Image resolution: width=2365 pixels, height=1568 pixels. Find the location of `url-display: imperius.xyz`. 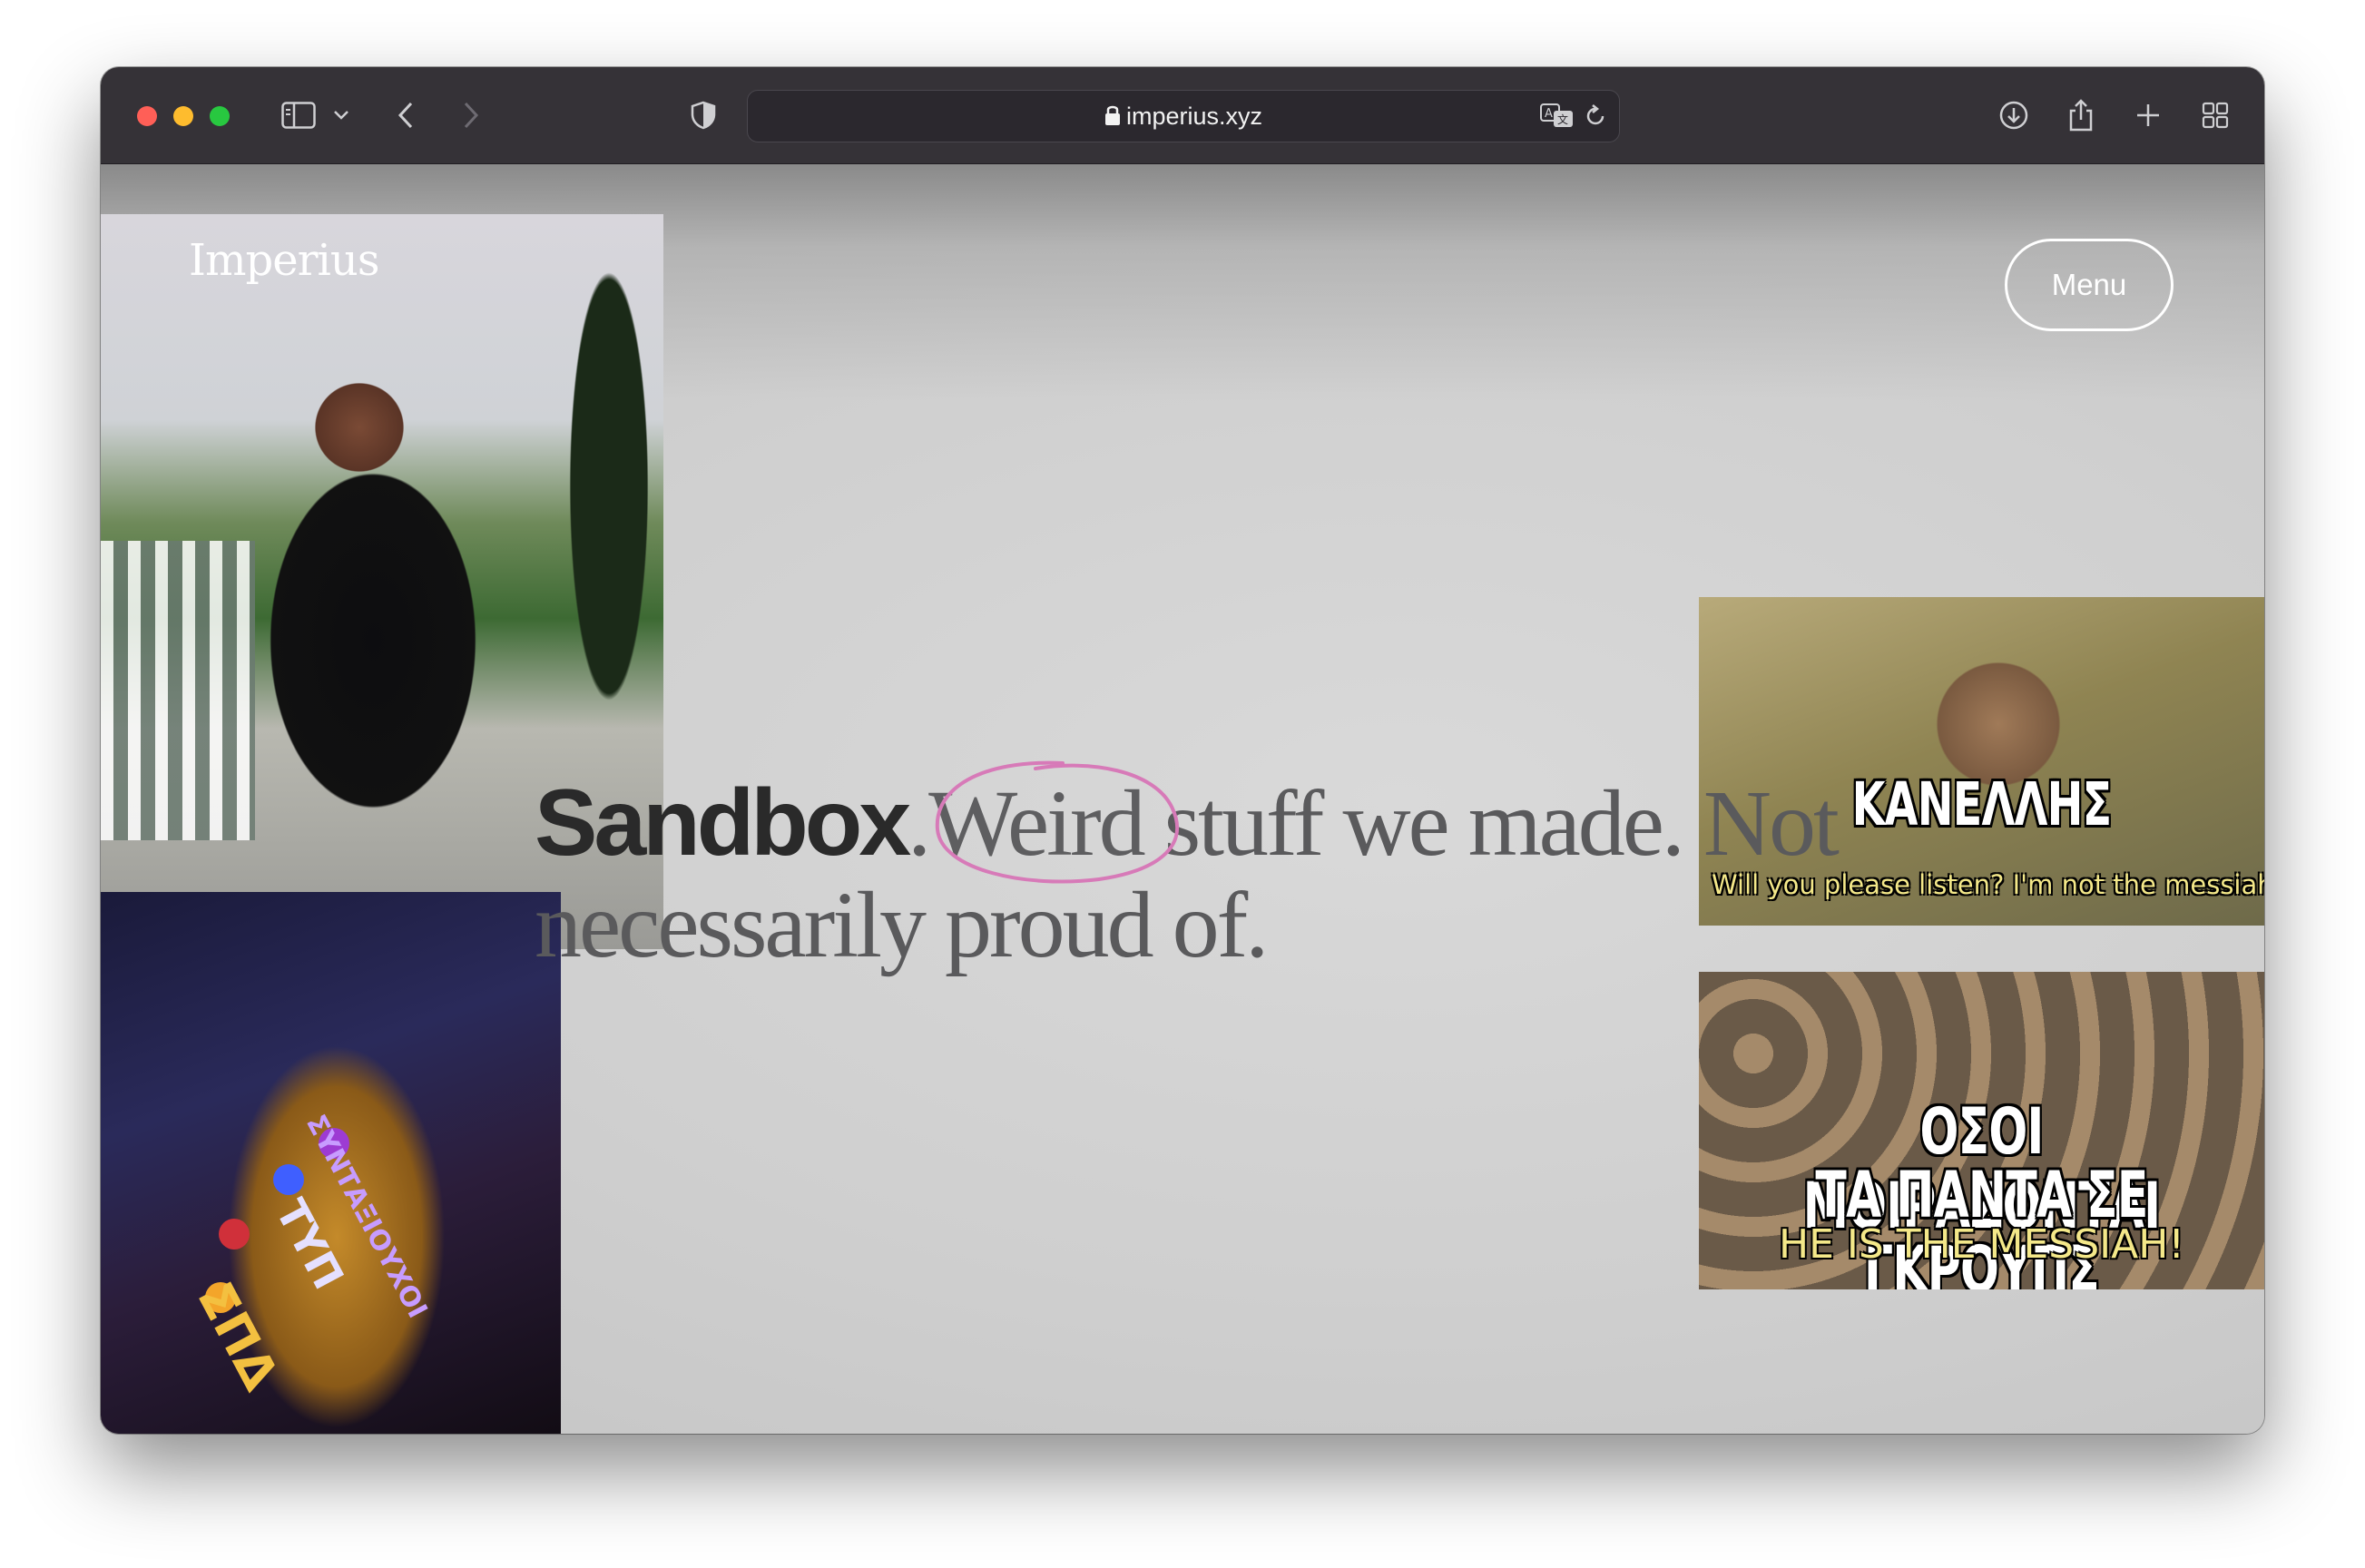

url-display: imperius.xyz is located at coordinates (1183, 116).